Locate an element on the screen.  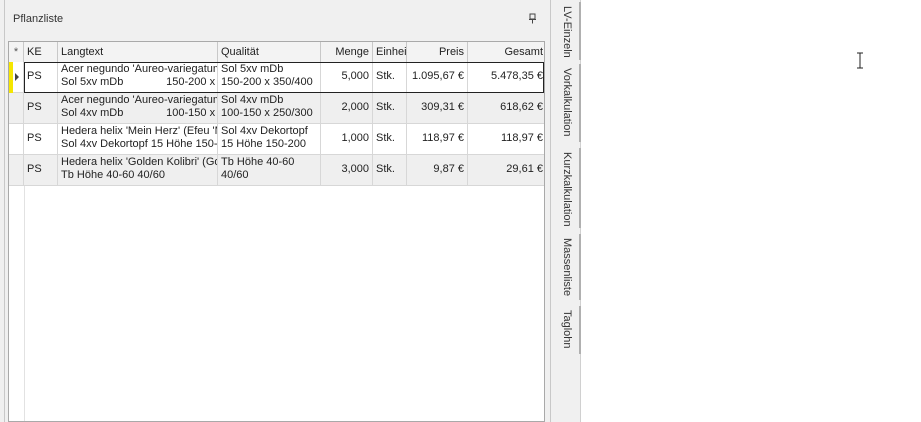
qualitaet-line2: 150-200 x 350/400 is located at coordinates (267, 82).